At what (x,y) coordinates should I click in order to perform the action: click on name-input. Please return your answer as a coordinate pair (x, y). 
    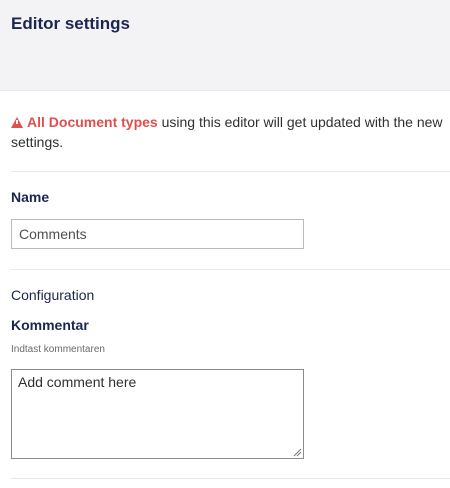
    Looking at the image, I should click on (157, 234).